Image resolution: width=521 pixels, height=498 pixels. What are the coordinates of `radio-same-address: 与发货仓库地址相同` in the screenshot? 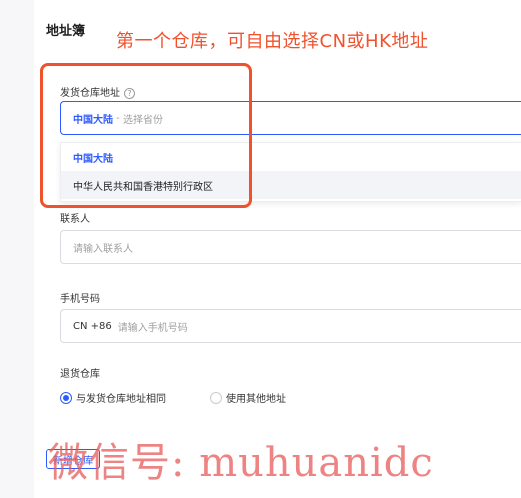 It's located at (113, 396).